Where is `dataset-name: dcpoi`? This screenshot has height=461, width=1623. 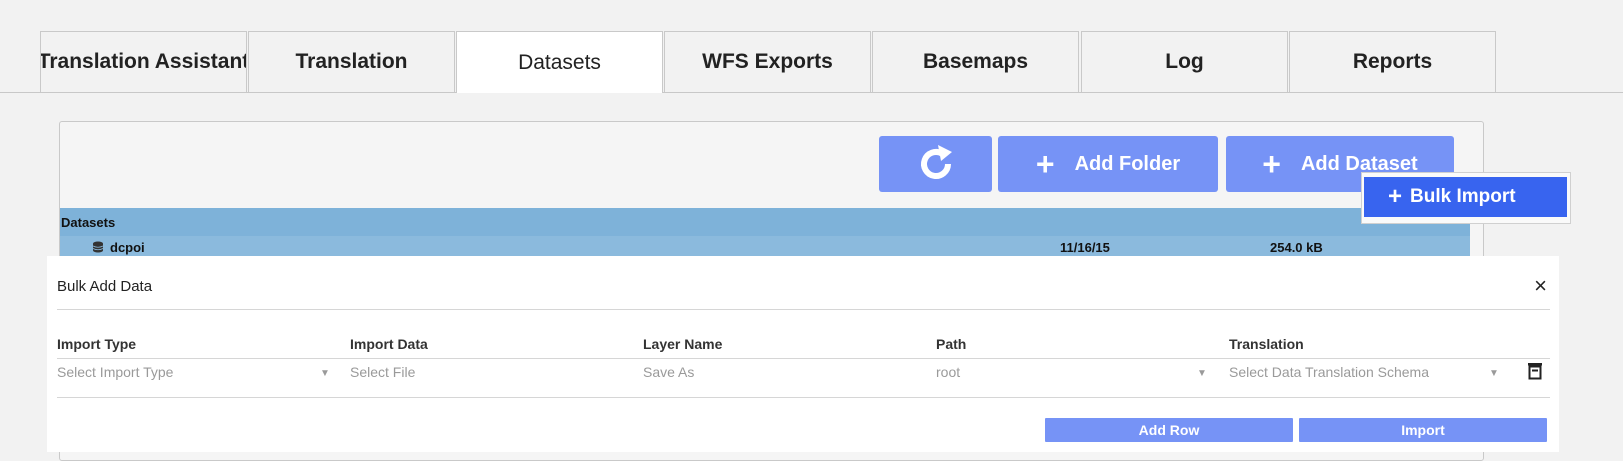 dataset-name: dcpoi is located at coordinates (127, 247).